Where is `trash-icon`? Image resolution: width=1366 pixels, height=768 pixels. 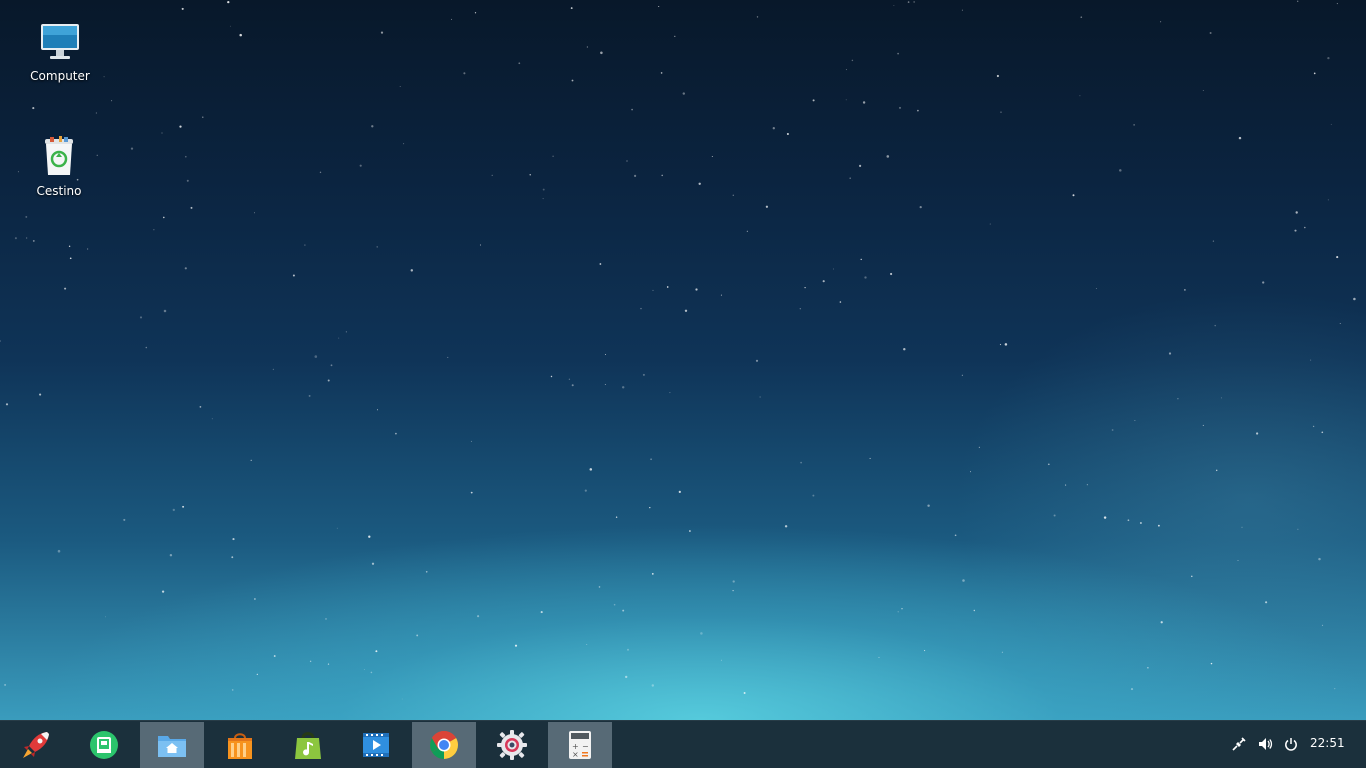
trash-icon is located at coordinates (59, 155).